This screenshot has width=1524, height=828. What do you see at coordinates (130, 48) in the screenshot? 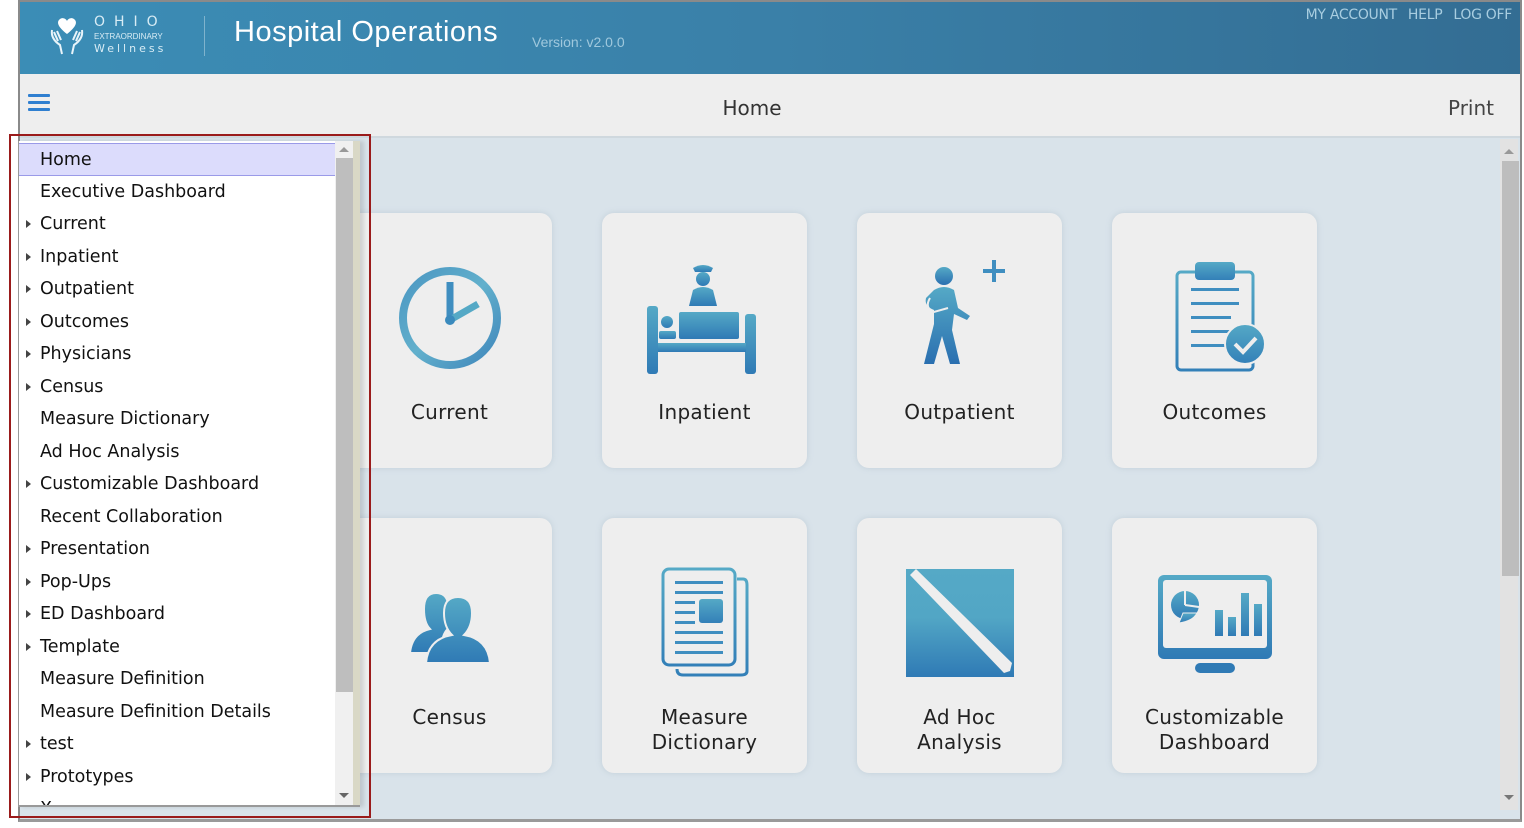
I see `logo-wellness: Wellness` at bounding box center [130, 48].